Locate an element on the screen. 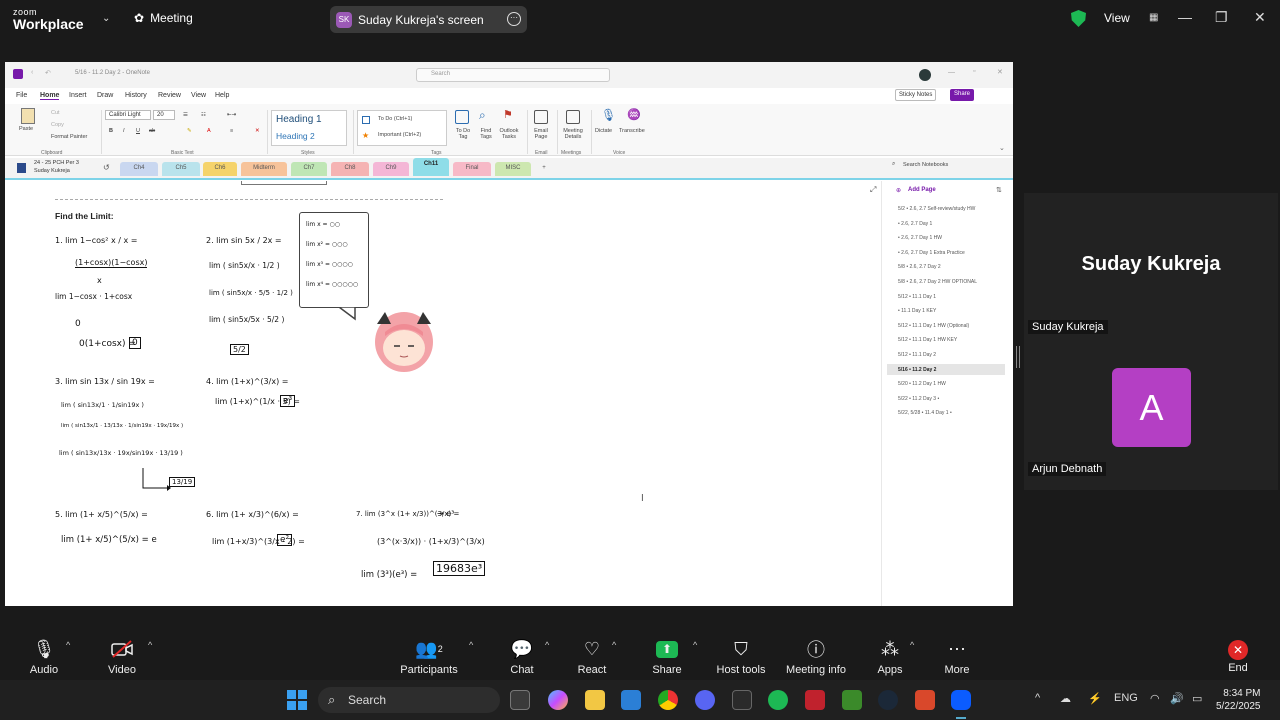 The image size is (1280, 720). meeting-details-icon is located at coordinates (573, 117).